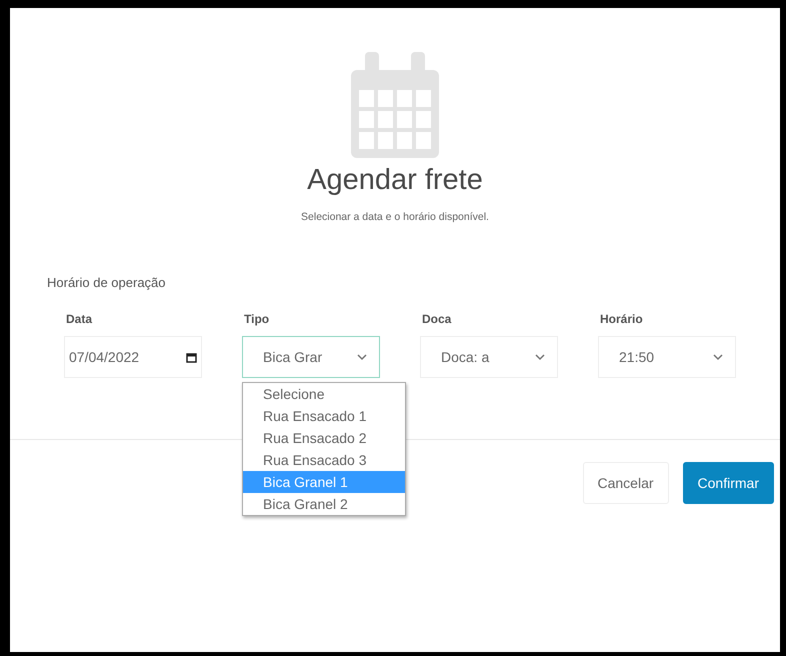 The height and width of the screenshot is (656, 786). Describe the element at coordinates (311, 357) in the screenshot. I see `select-field: Bica Grar` at that location.